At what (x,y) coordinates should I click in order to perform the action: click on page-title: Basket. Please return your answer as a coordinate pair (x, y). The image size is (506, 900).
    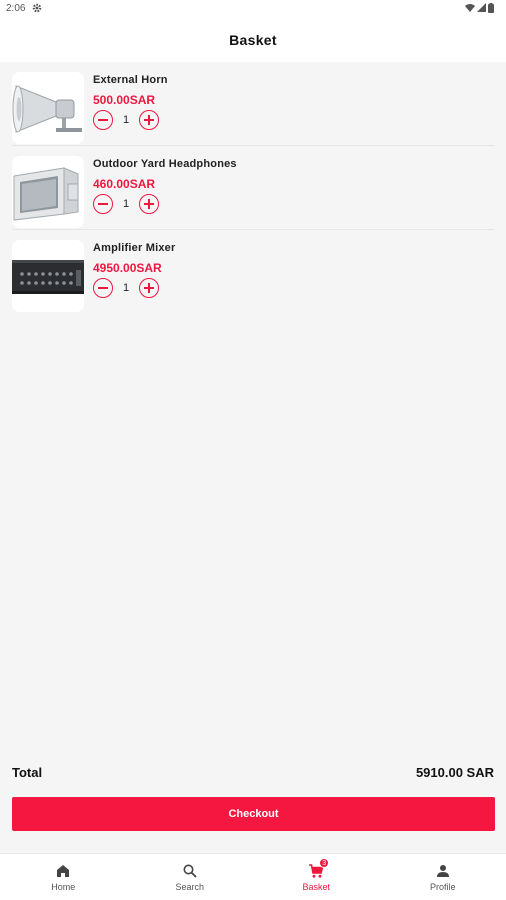
    Looking at the image, I should click on (253, 40).